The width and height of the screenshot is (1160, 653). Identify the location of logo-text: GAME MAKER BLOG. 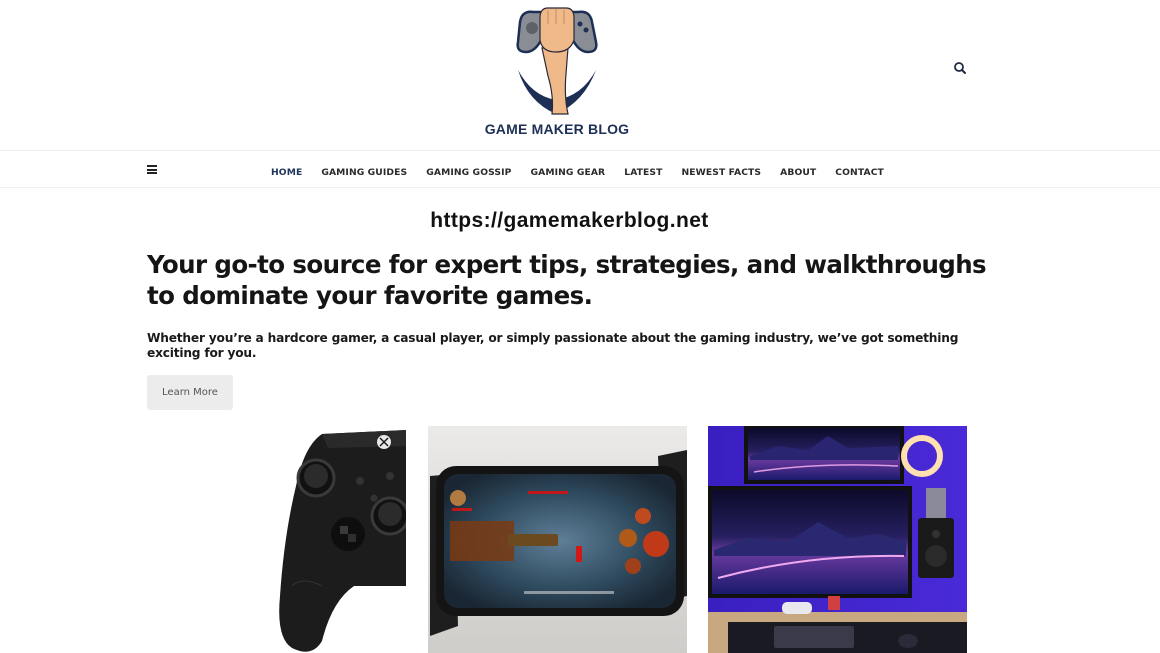
(557, 129).